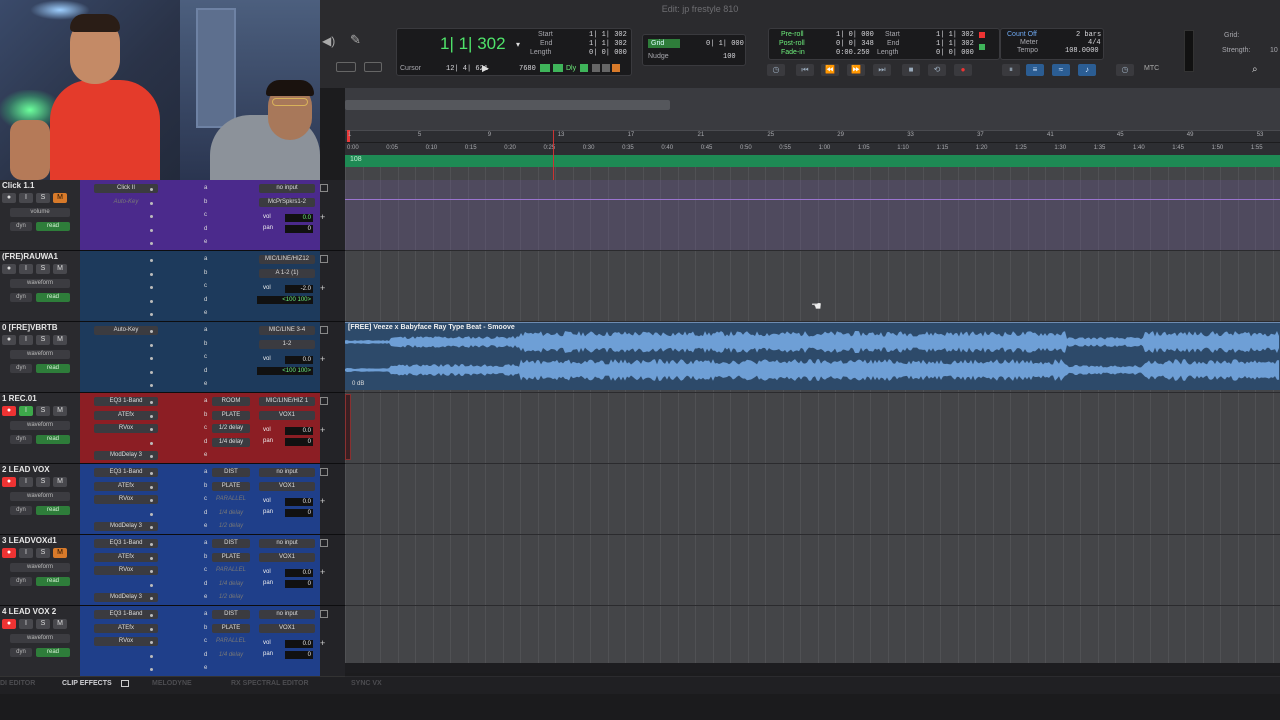 The height and width of the screenshot is (720, 1280). I want to click on track-header: 1 REC.01 ● I S M waveform dyn read, so click(40, 428).